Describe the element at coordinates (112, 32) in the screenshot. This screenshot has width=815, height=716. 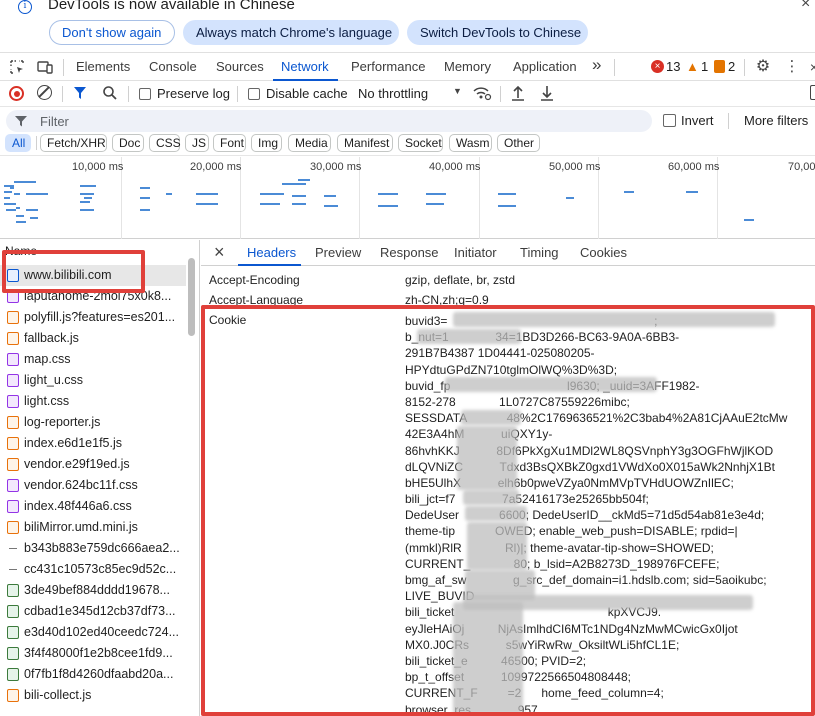
I see `dont-show-again-button: Don't show again` at that location.